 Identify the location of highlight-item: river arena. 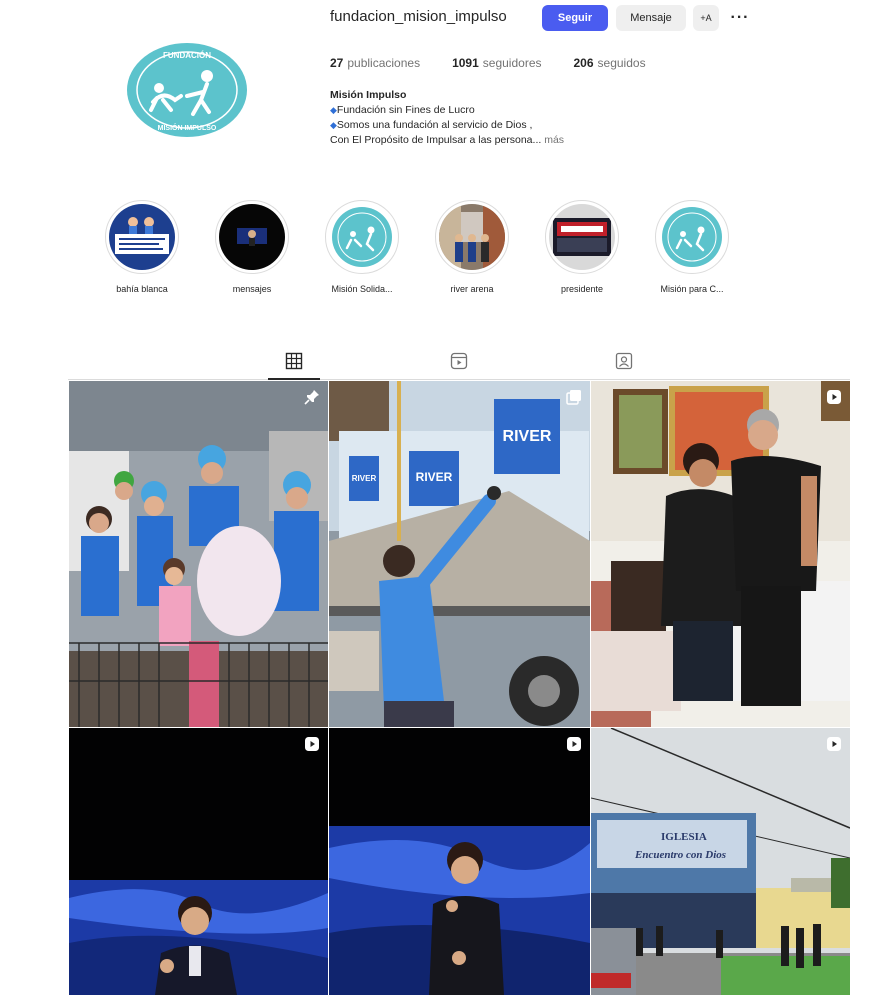
(472, 247).